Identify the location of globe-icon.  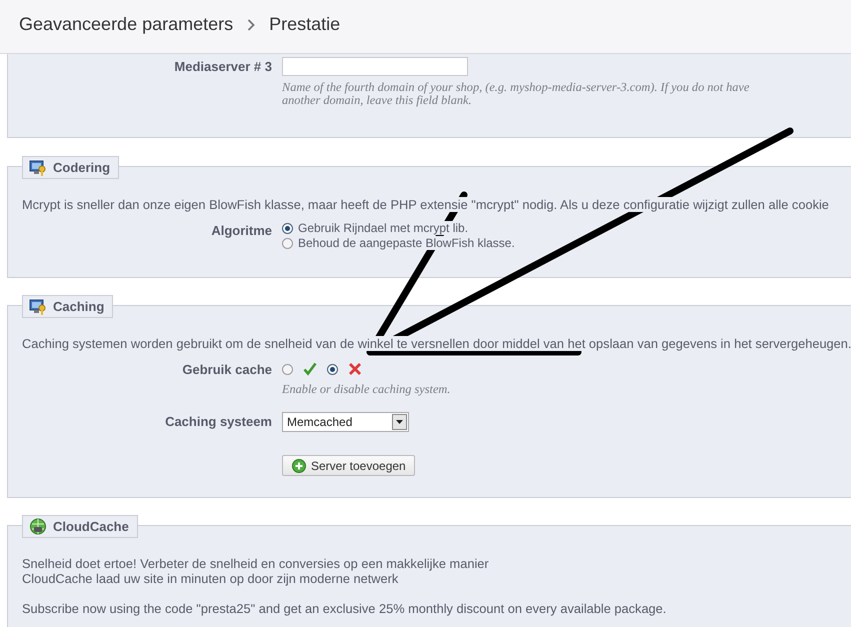
(38, 526).